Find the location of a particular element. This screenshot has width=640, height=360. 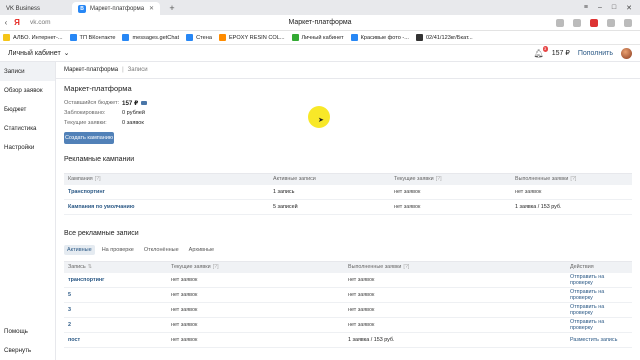

sidebar-item-settings: Настройки is located at coordinates (27, 147).